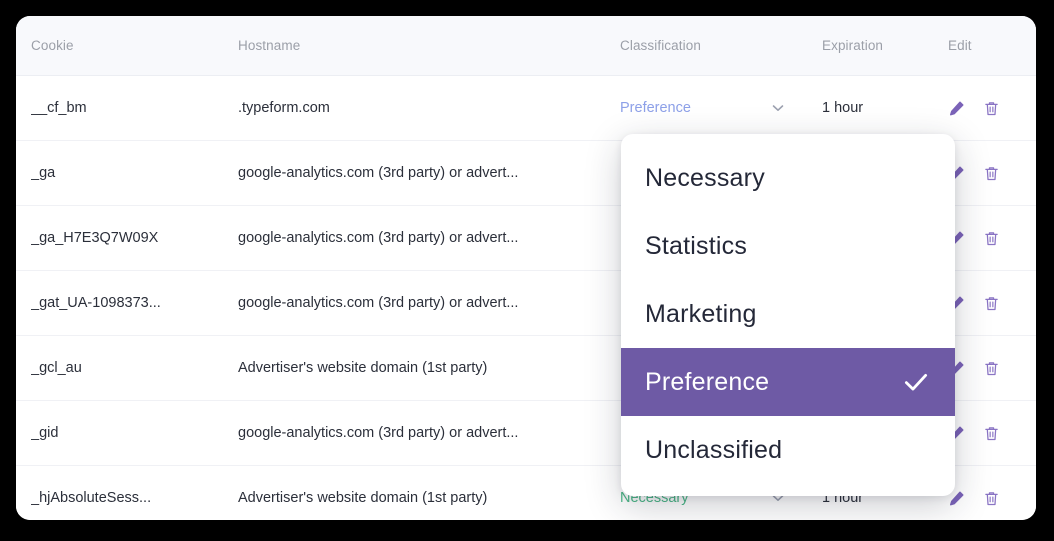 This screenshot has width=1054, height=541. I want to click on column-header-expiration: Expiration, so click(853, 45).